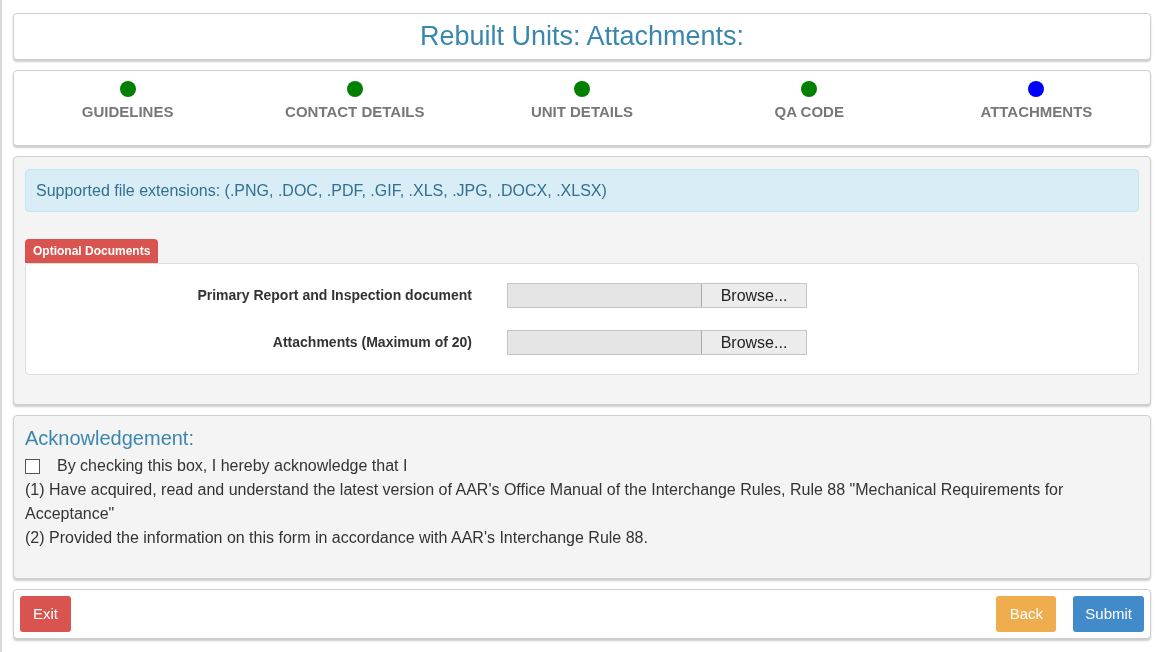 The image size is (1155, 652). What do you see at coordinates (1036, 112) in the screenshot?
I see `step-label: ATTACHMENTS` at bounding box center [1036, 112].